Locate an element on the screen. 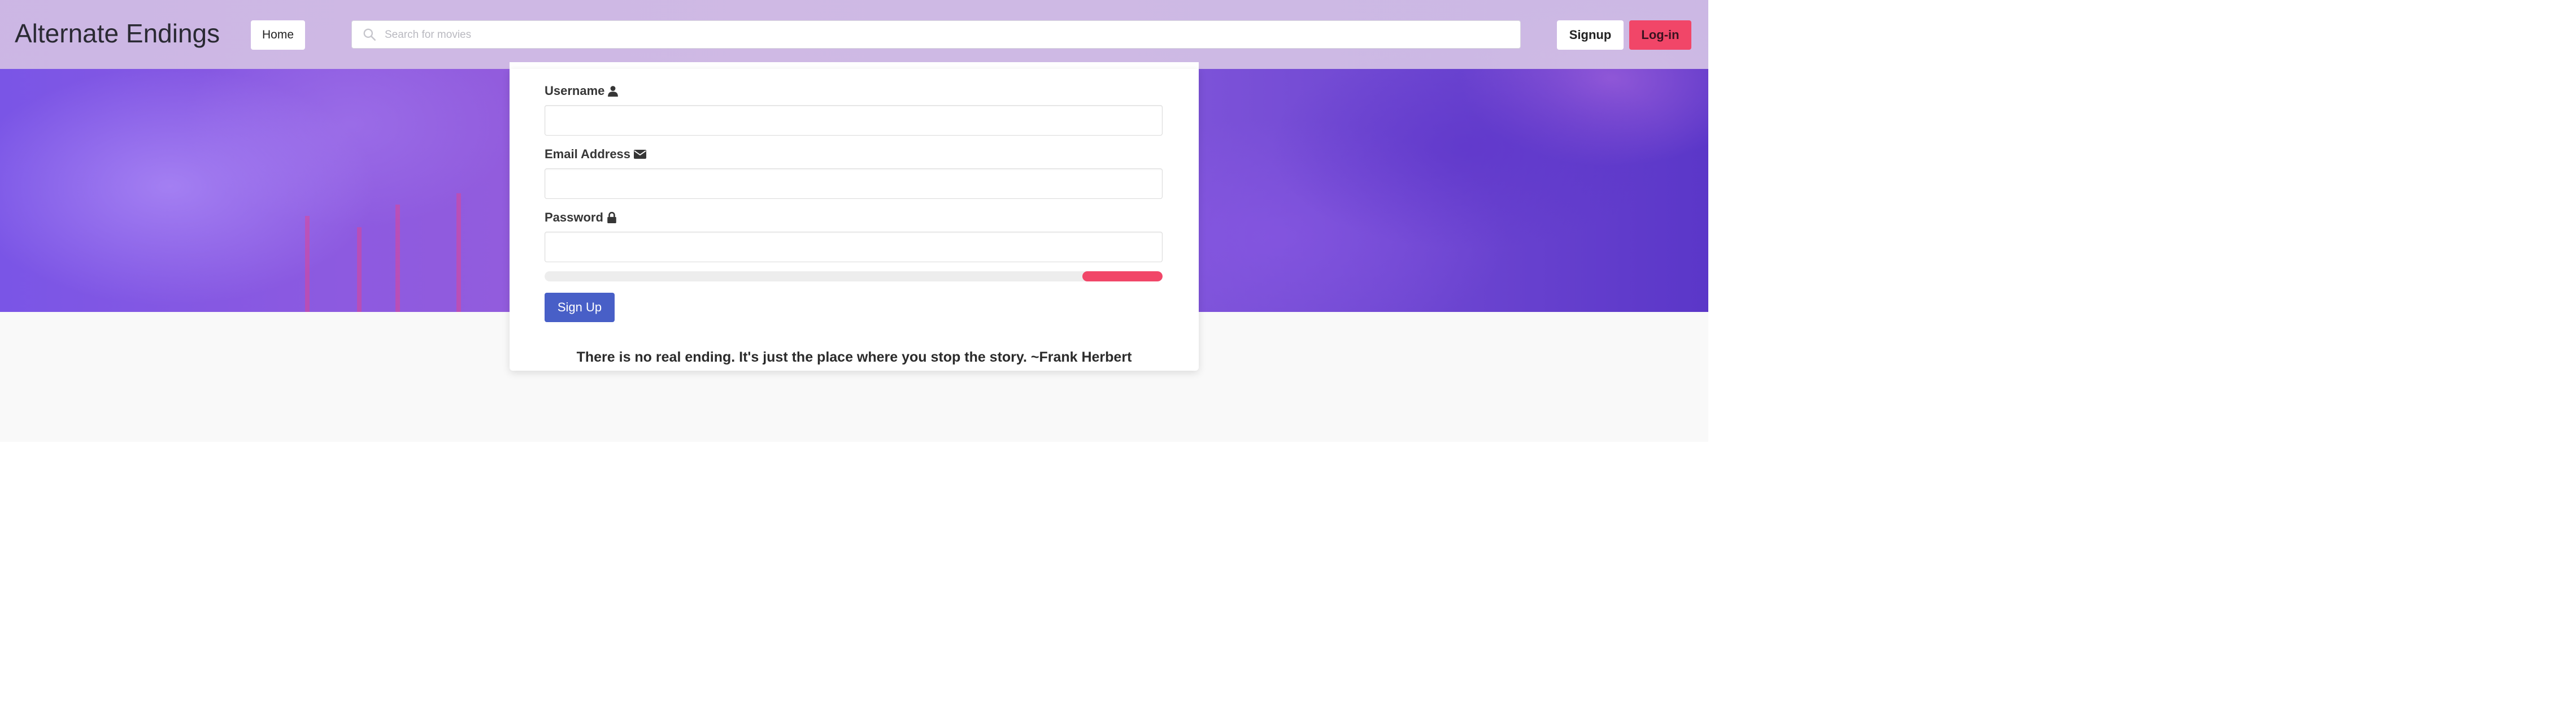 Image resolution: width=2576 pixels, height=703 pixels. top-navbar: Alternate Endings Home Signup Log-in is located at coordinates (854, 34).